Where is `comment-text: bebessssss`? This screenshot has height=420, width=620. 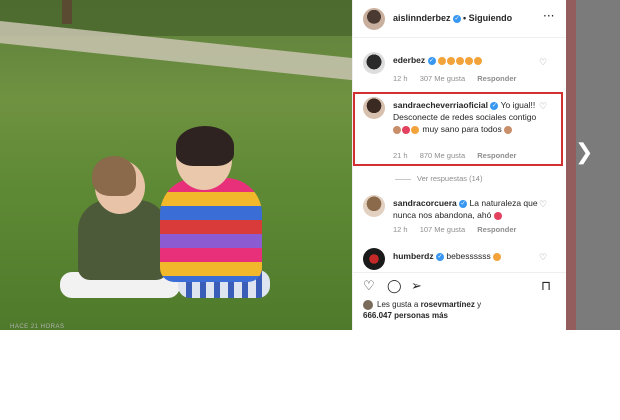
comment-text: bebessssss is located at coordinates (468, 256).